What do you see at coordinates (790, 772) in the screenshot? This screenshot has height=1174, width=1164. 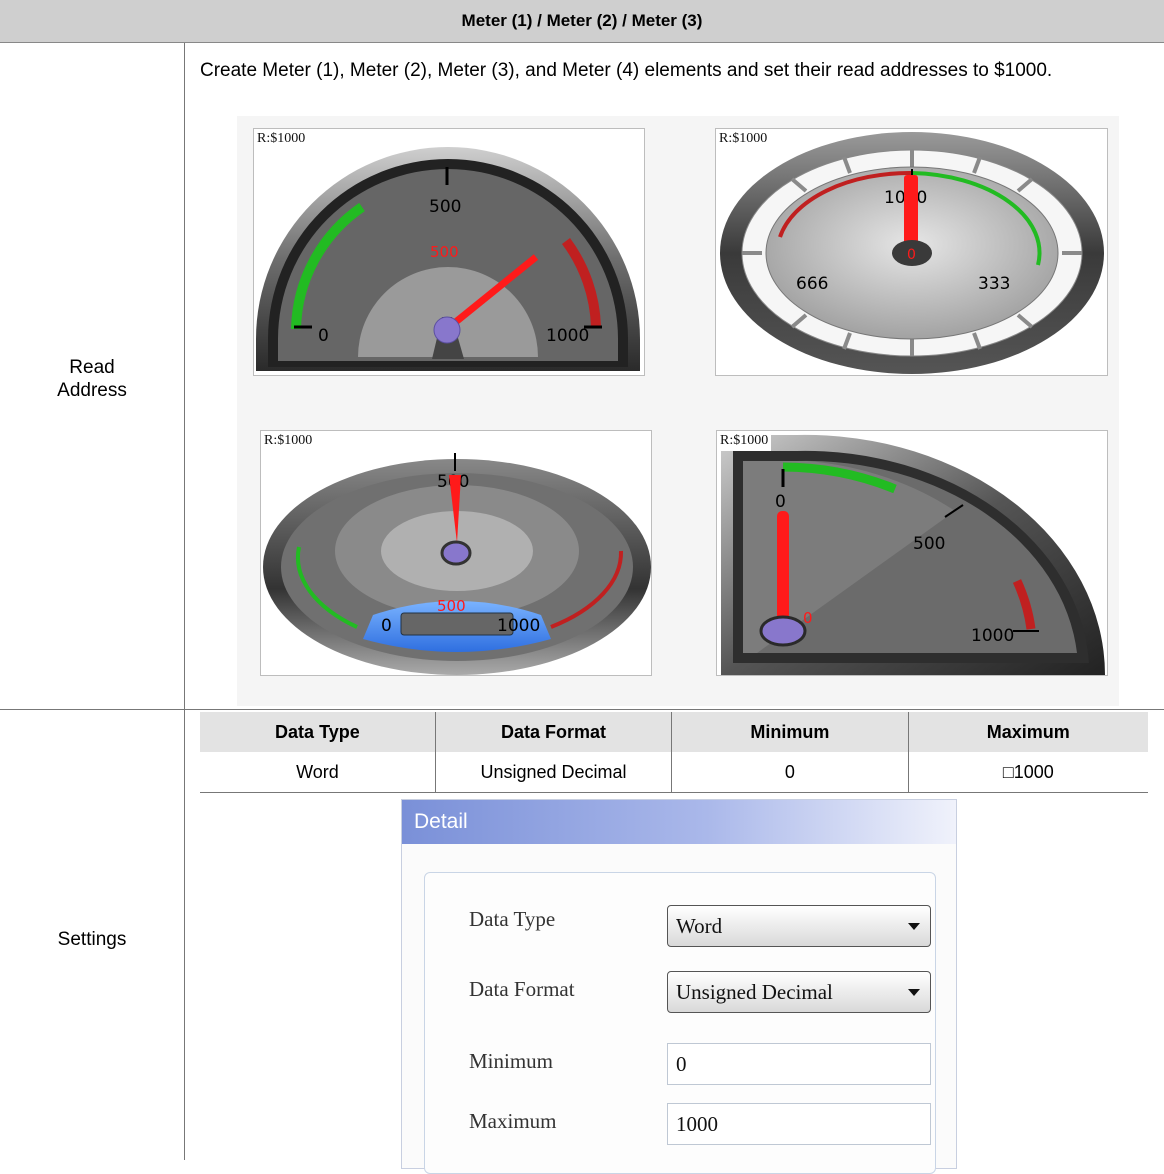 I see `cell-minimum: 0` at bounding box center [790, 772].